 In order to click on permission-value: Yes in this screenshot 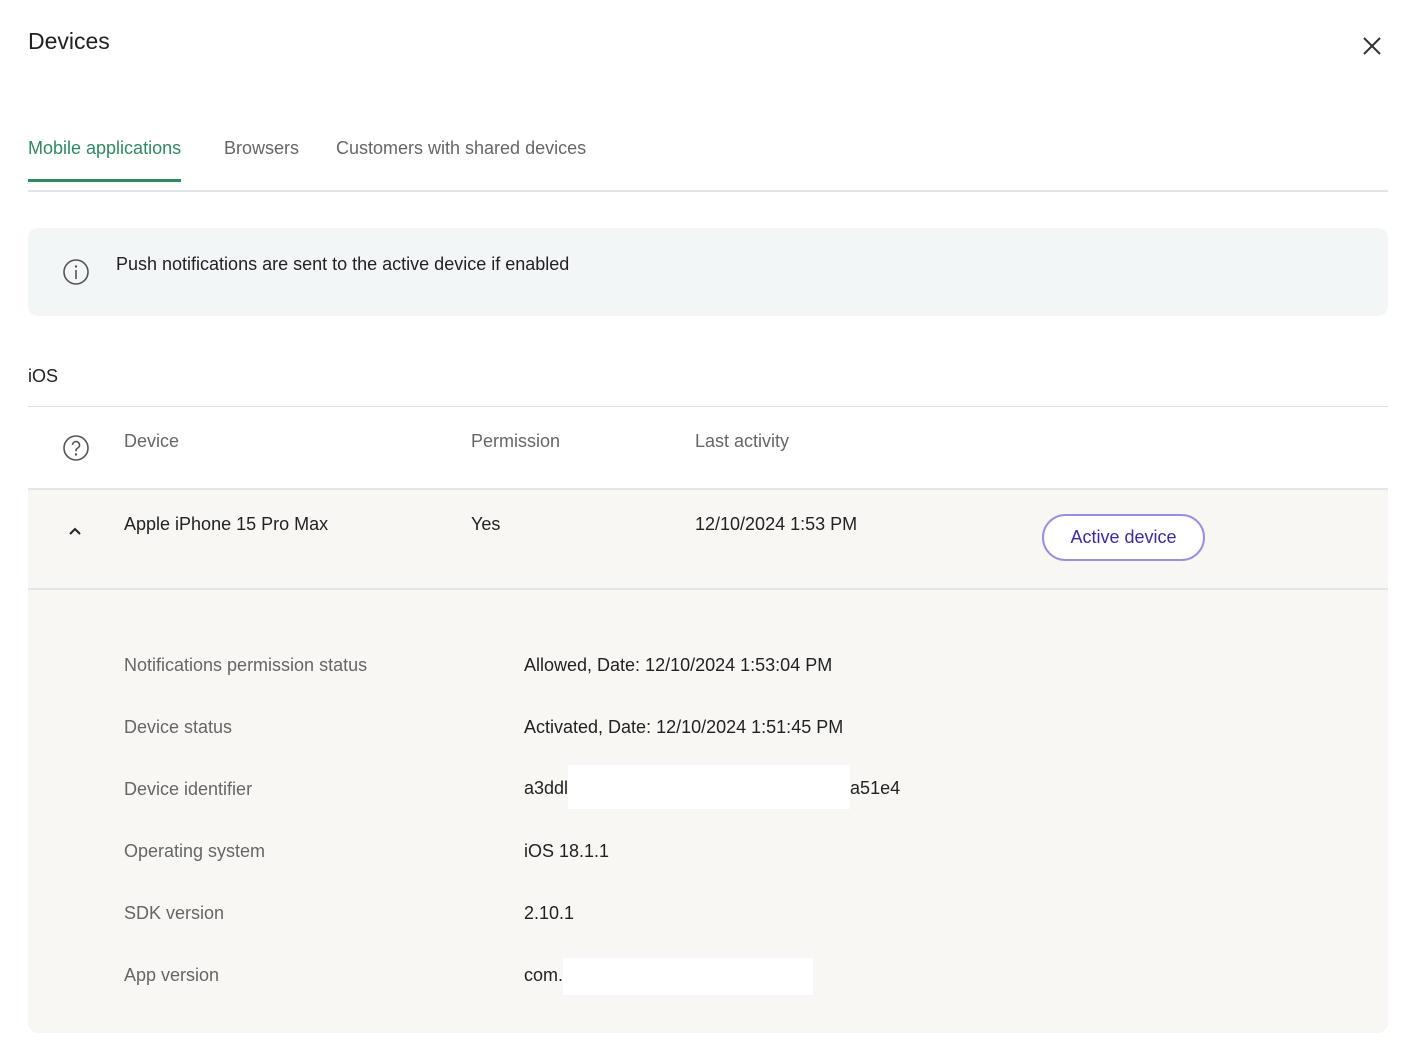, I will do `click(486, 524)`.